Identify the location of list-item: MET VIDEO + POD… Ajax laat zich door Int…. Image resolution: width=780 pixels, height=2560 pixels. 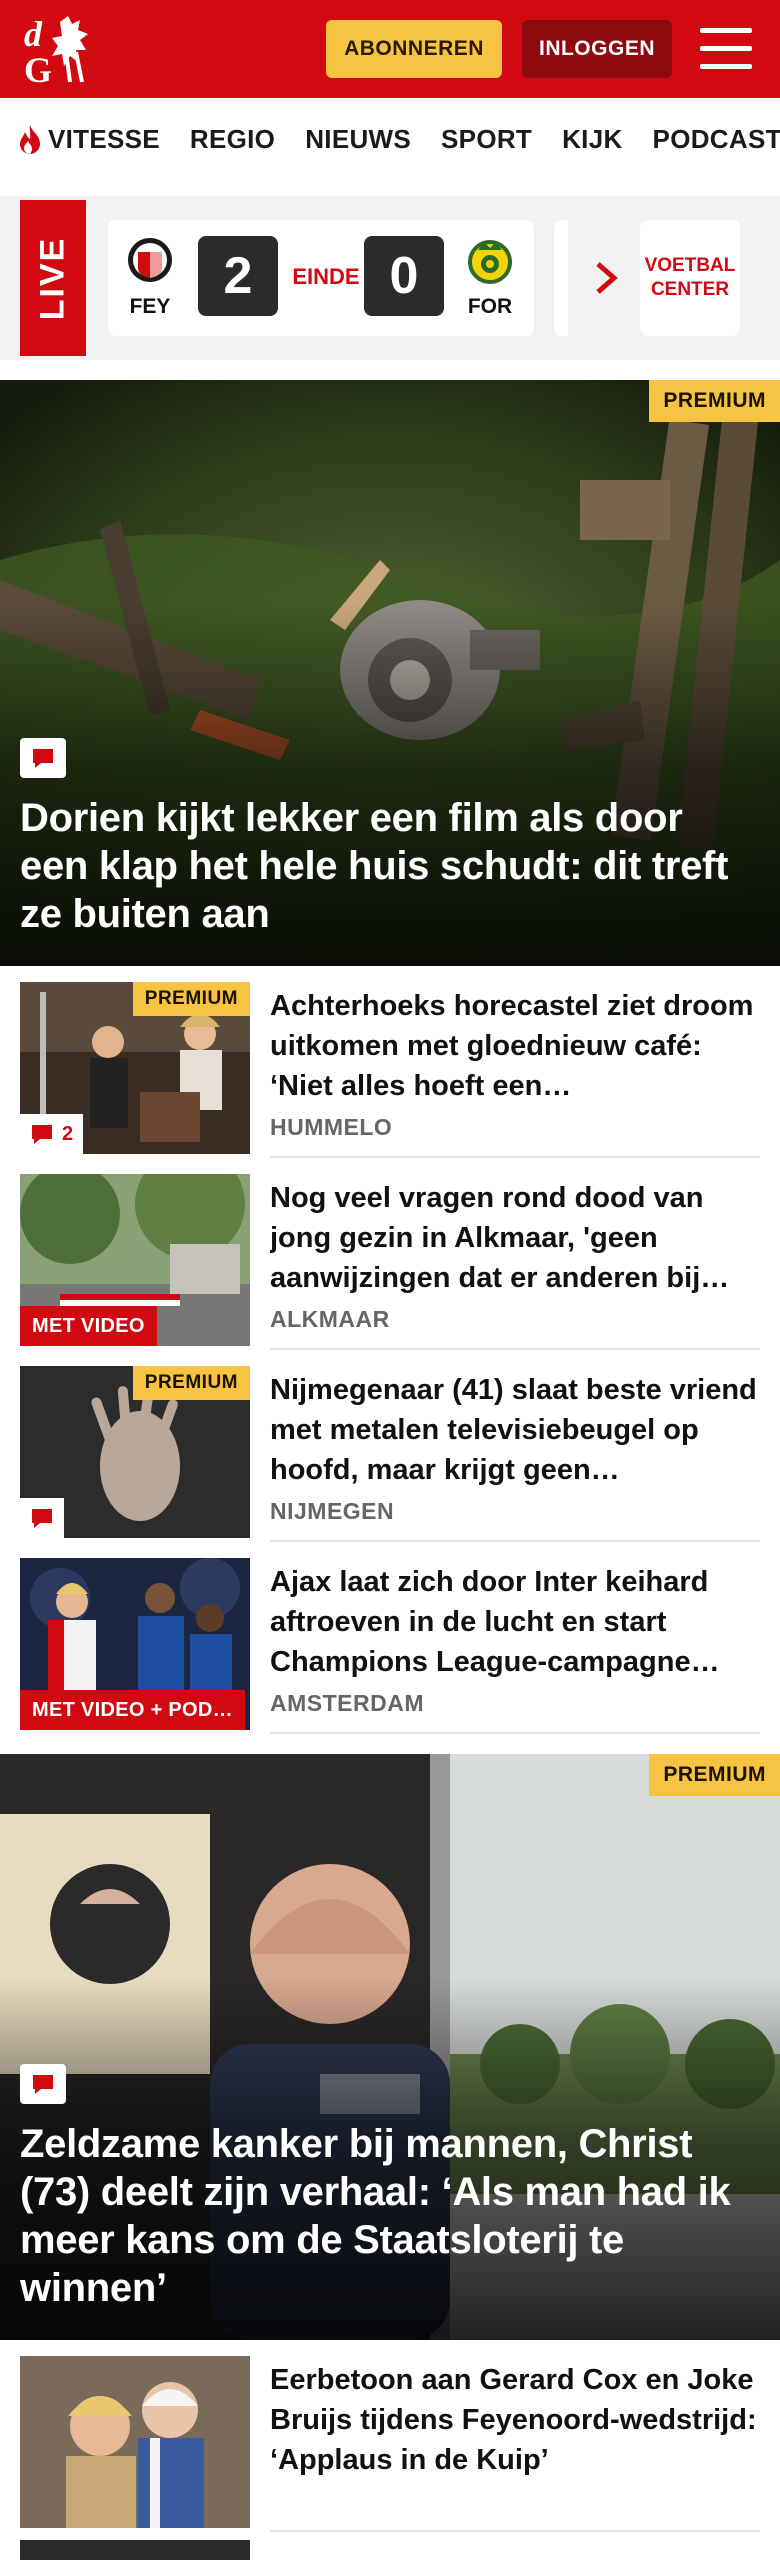
(390, 1638).